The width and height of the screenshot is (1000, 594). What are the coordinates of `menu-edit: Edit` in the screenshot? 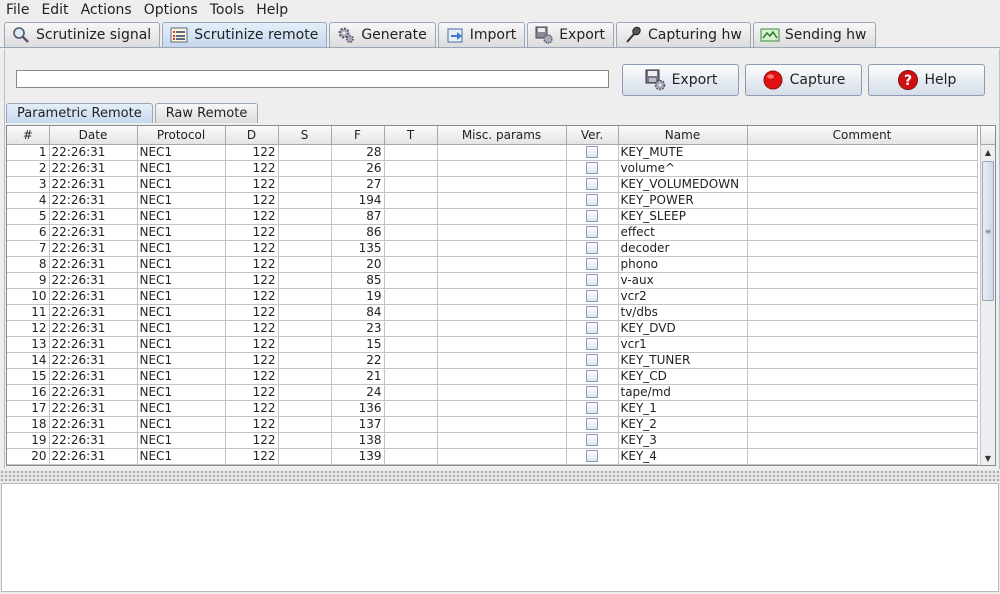 It's located at (54, 10).